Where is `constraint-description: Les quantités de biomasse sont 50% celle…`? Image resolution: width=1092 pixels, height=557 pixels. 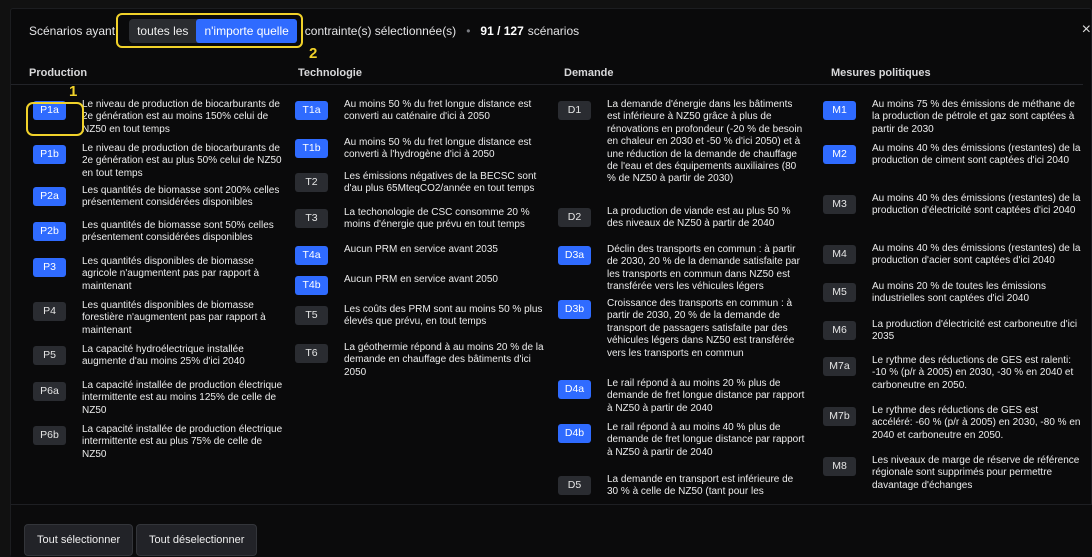 constraint-description: Les quantités de biomasse sont 50% celle… is located at coordinates (178, 232).